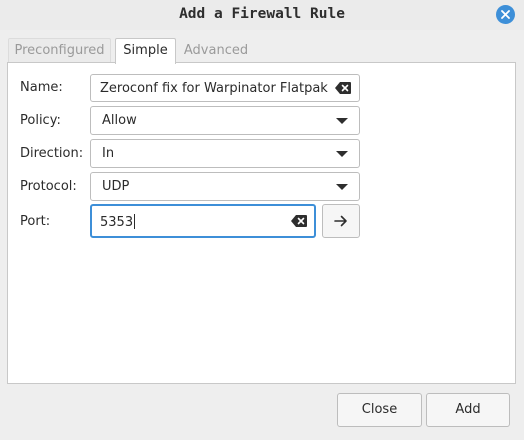 The width and height of the screenshot is (524, 440). Describe the element at coordinates (116, 186) in the screenshot. I see `protocol-value: UDP` at that location.